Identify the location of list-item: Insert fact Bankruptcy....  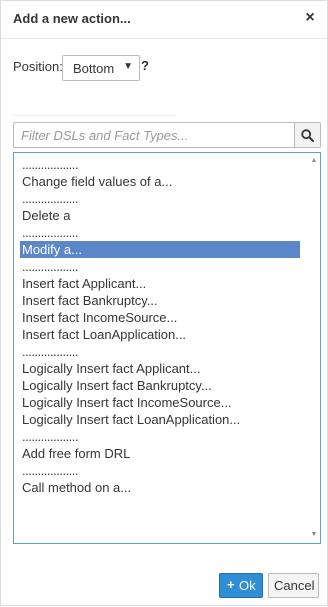
(160, 300).